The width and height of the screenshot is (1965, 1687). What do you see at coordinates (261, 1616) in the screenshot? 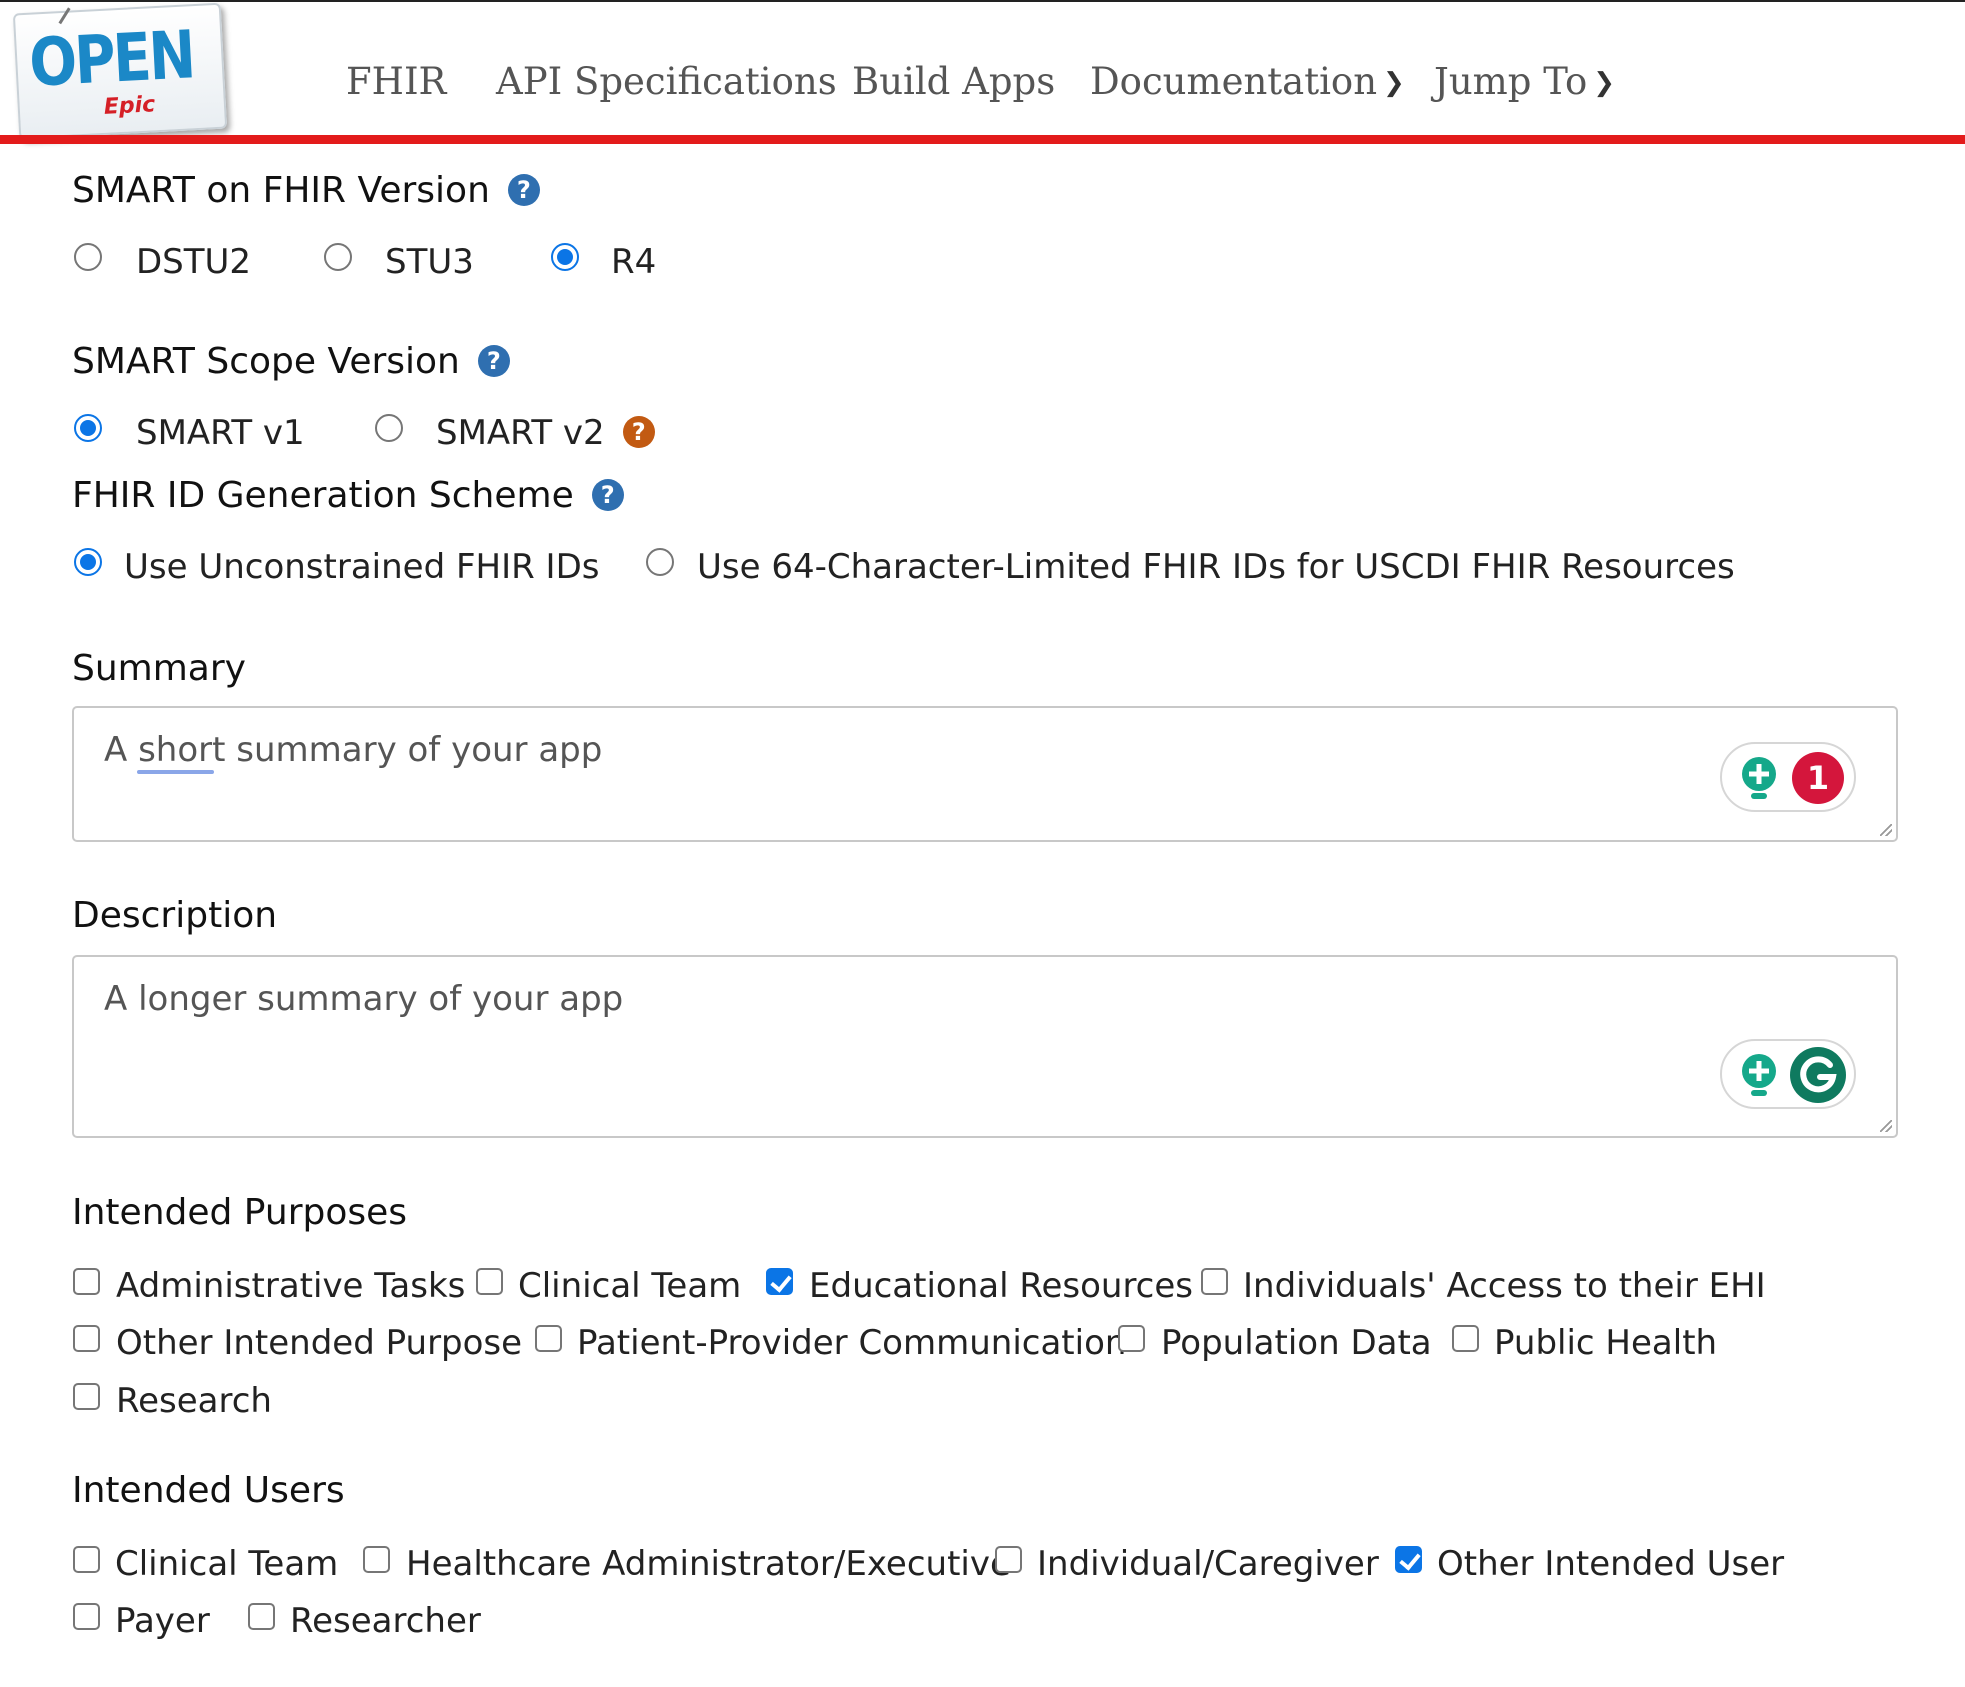
I see `checkbox-researcher` at bounding box center [261, 1616].